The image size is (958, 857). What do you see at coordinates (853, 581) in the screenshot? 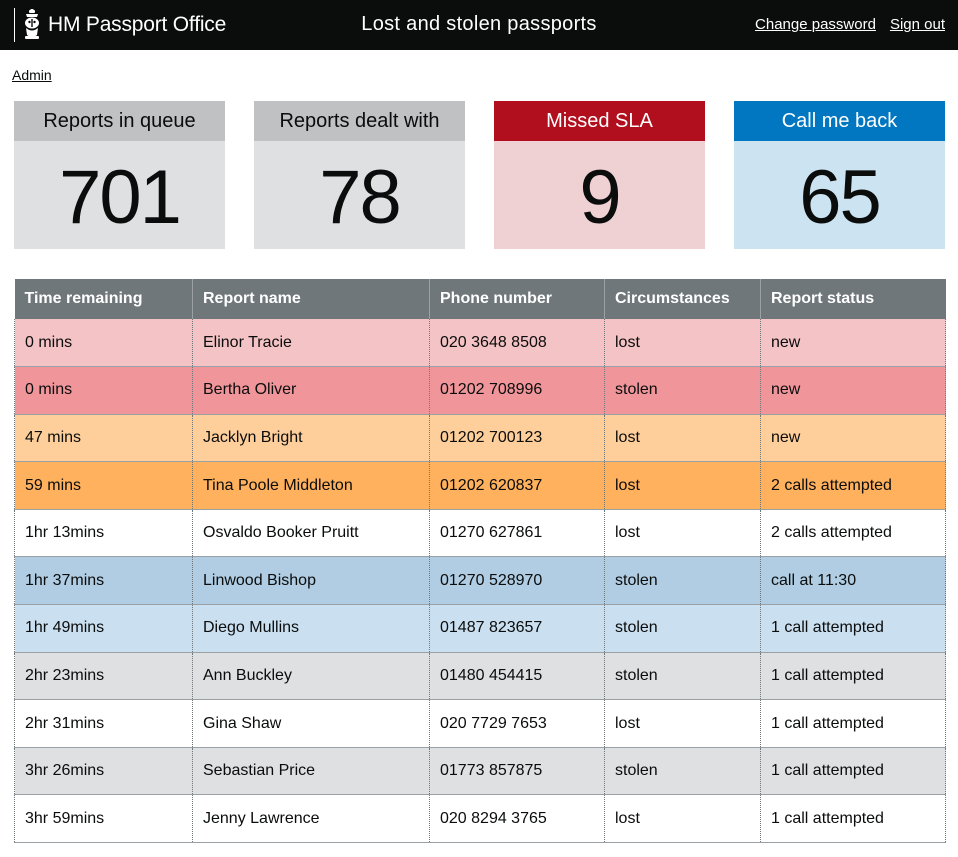
I see `cell-report-status: call at 11:30` at bounding box center [853, 581].